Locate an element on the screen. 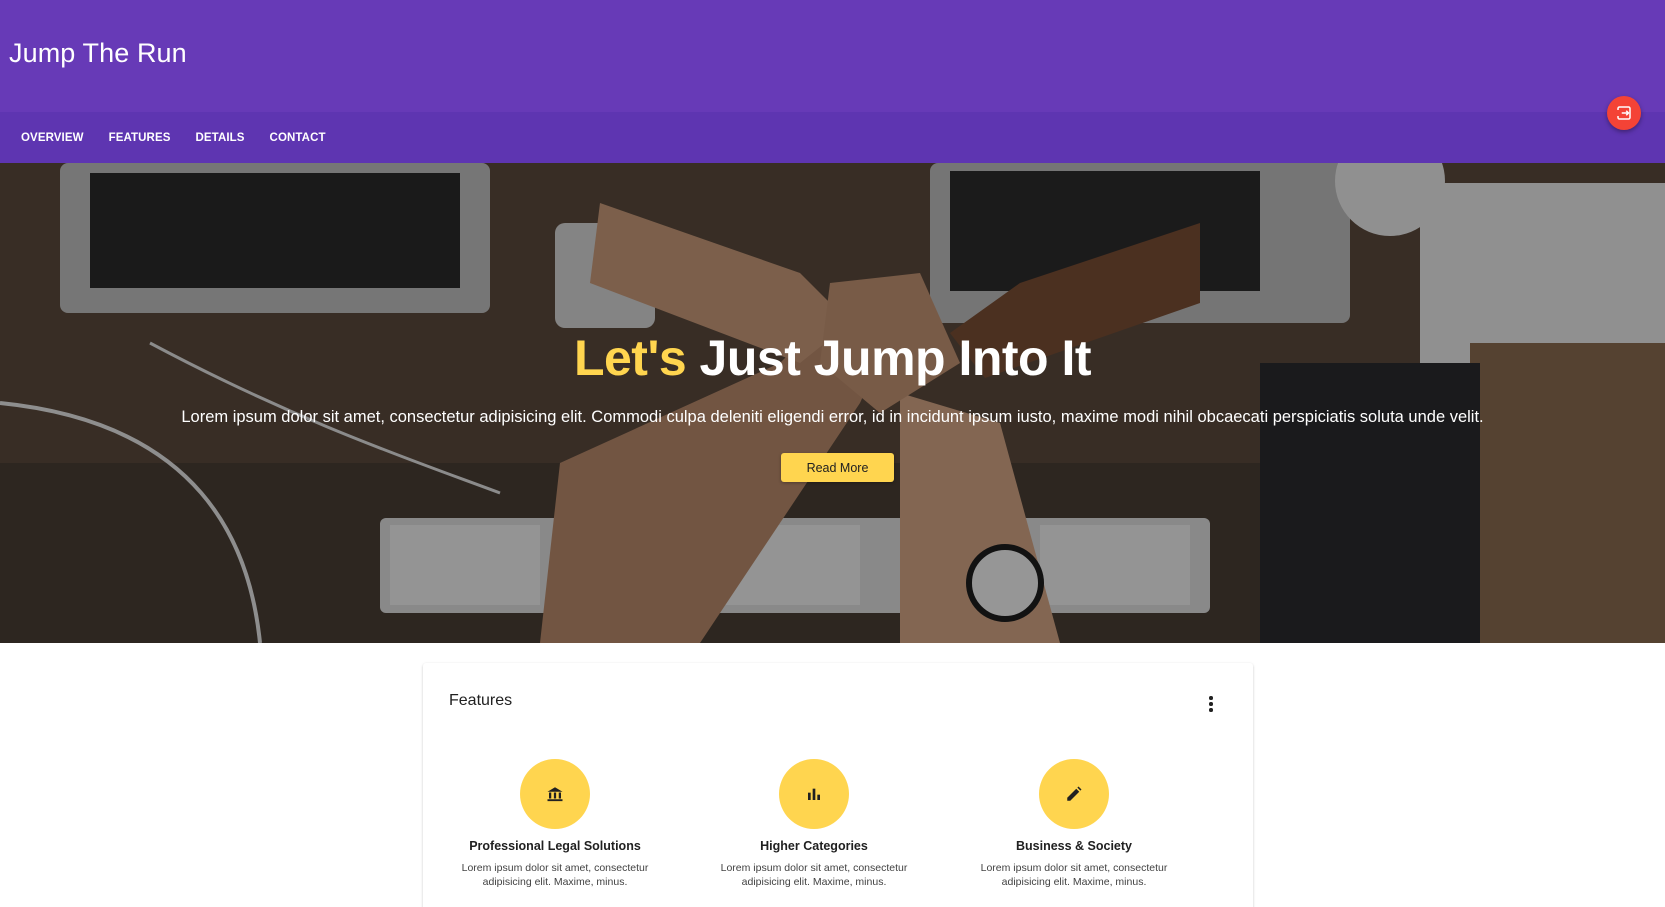  read-more-button: Read More is located at coordinates (837, 467).